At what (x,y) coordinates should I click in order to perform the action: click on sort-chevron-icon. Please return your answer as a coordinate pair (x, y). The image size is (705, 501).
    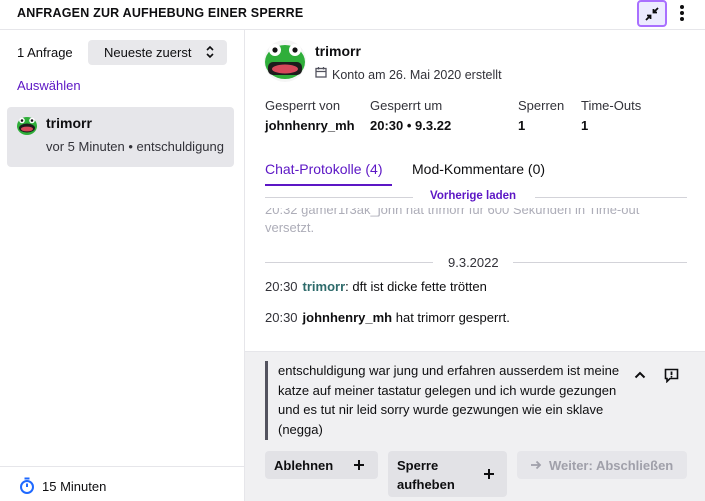
    Looking at the image, I should click on (210, 52).